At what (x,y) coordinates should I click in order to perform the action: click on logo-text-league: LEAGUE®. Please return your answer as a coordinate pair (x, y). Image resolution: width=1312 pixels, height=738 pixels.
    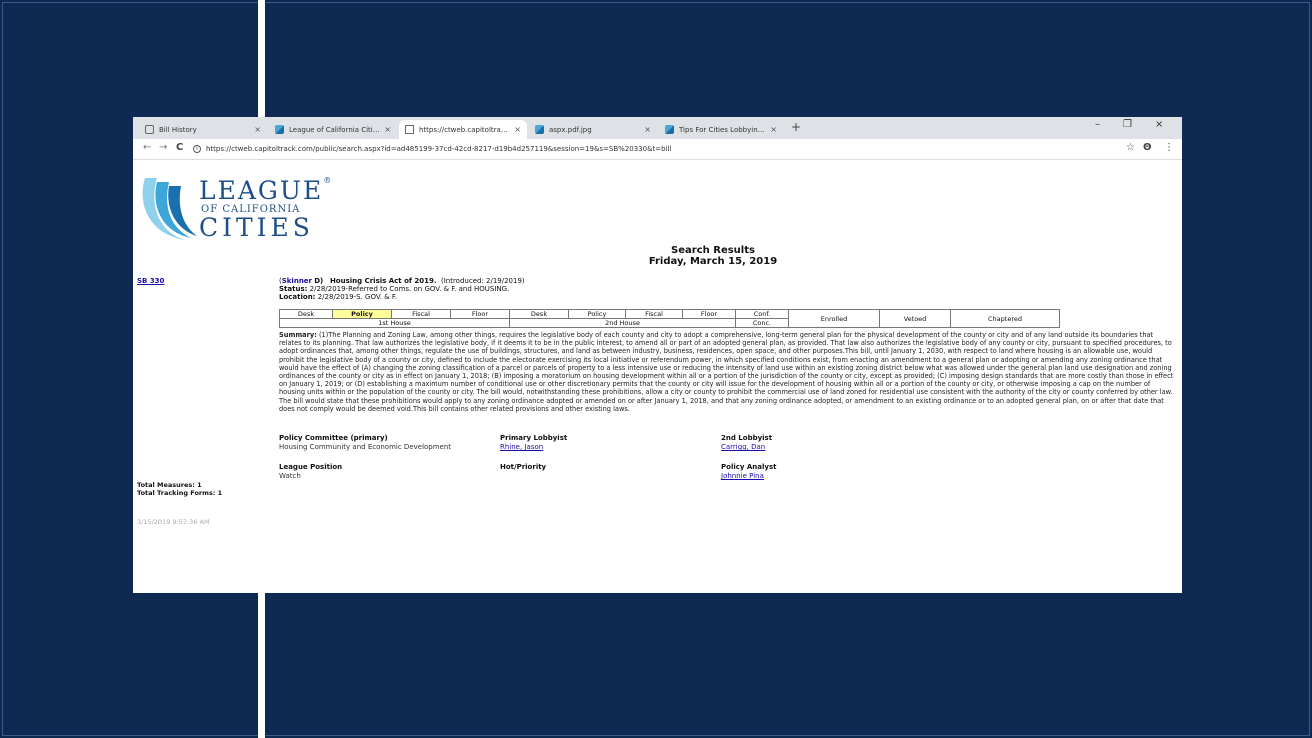
    Looking at the image, I should click on (265, 190).